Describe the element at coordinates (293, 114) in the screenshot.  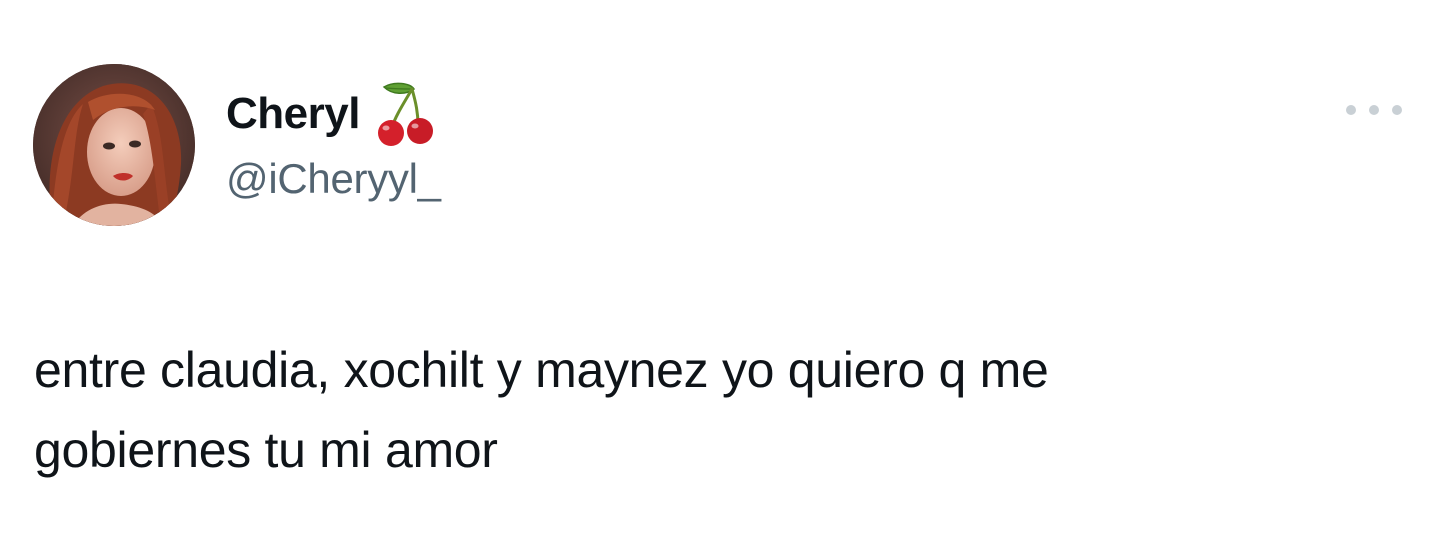
I see `display-name: Cheryl` at that location.